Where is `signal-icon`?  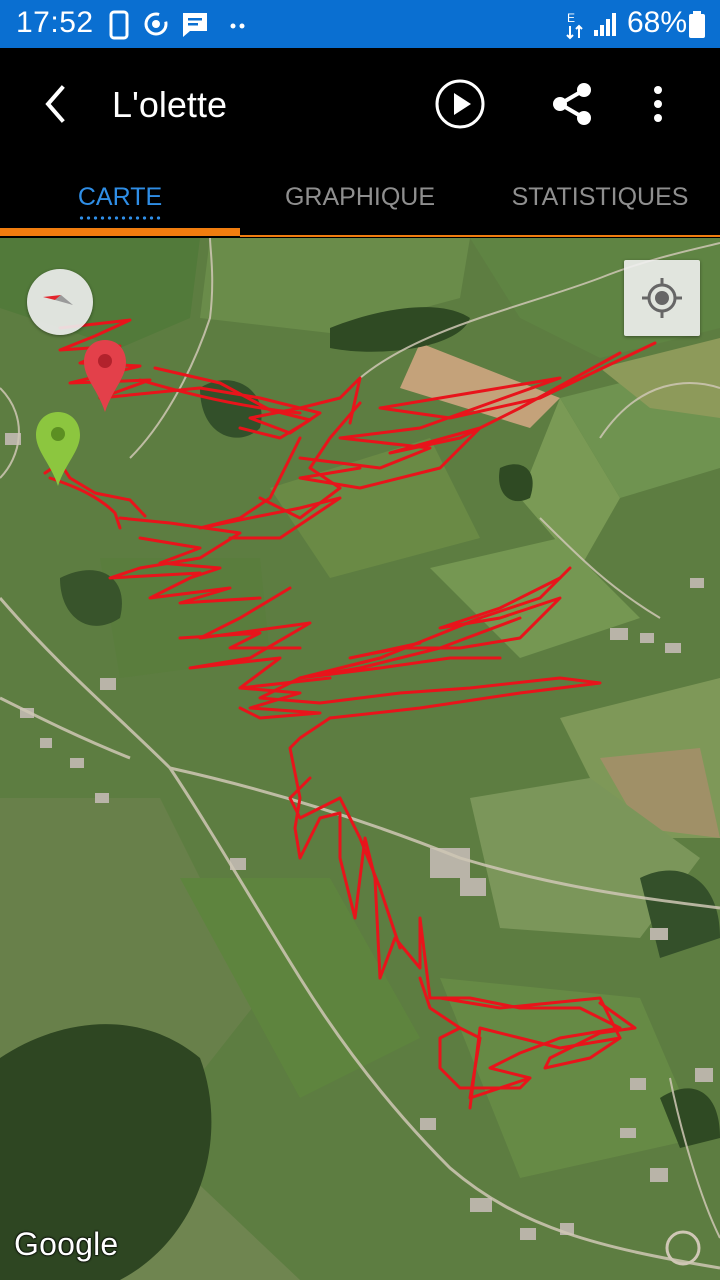
signal-icon is located at coordinates (605, 24).